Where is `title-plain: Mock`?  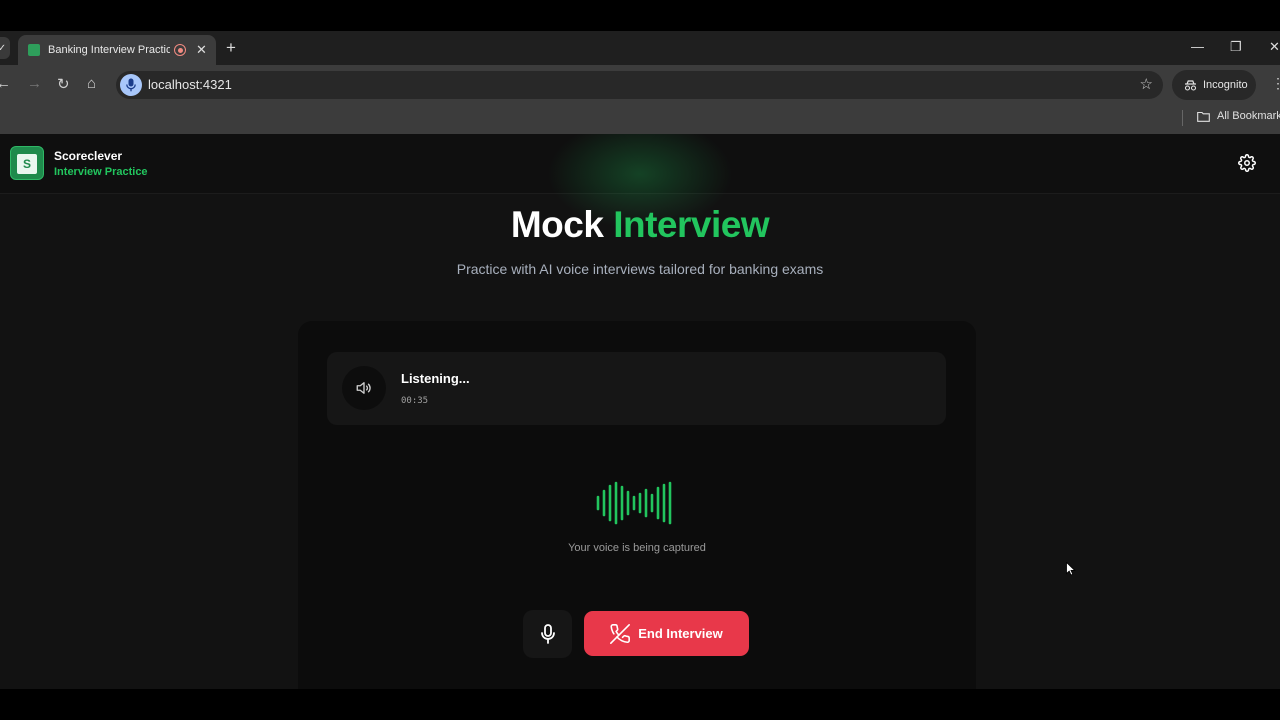
title-plain: Mock is located at coordinates (557, 224).